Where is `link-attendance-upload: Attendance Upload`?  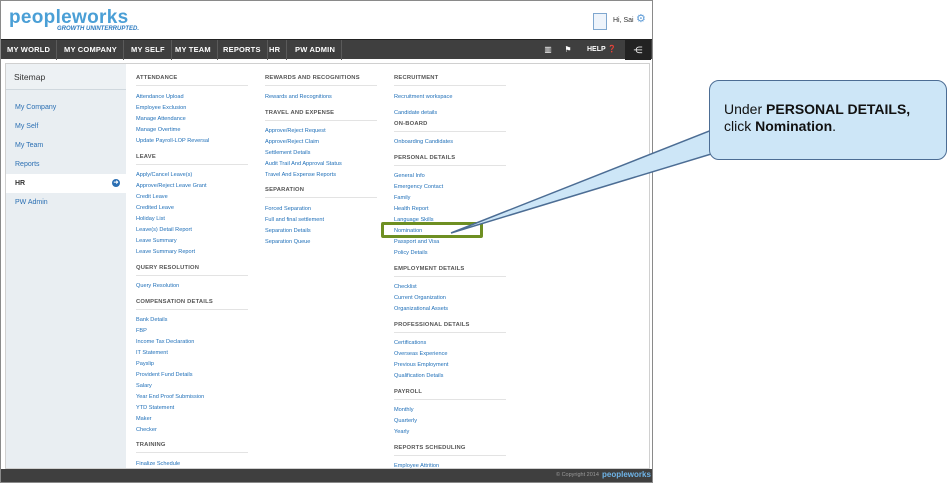 link-attendance-upload: Attendance Upload is located at coordinates (160, 97).